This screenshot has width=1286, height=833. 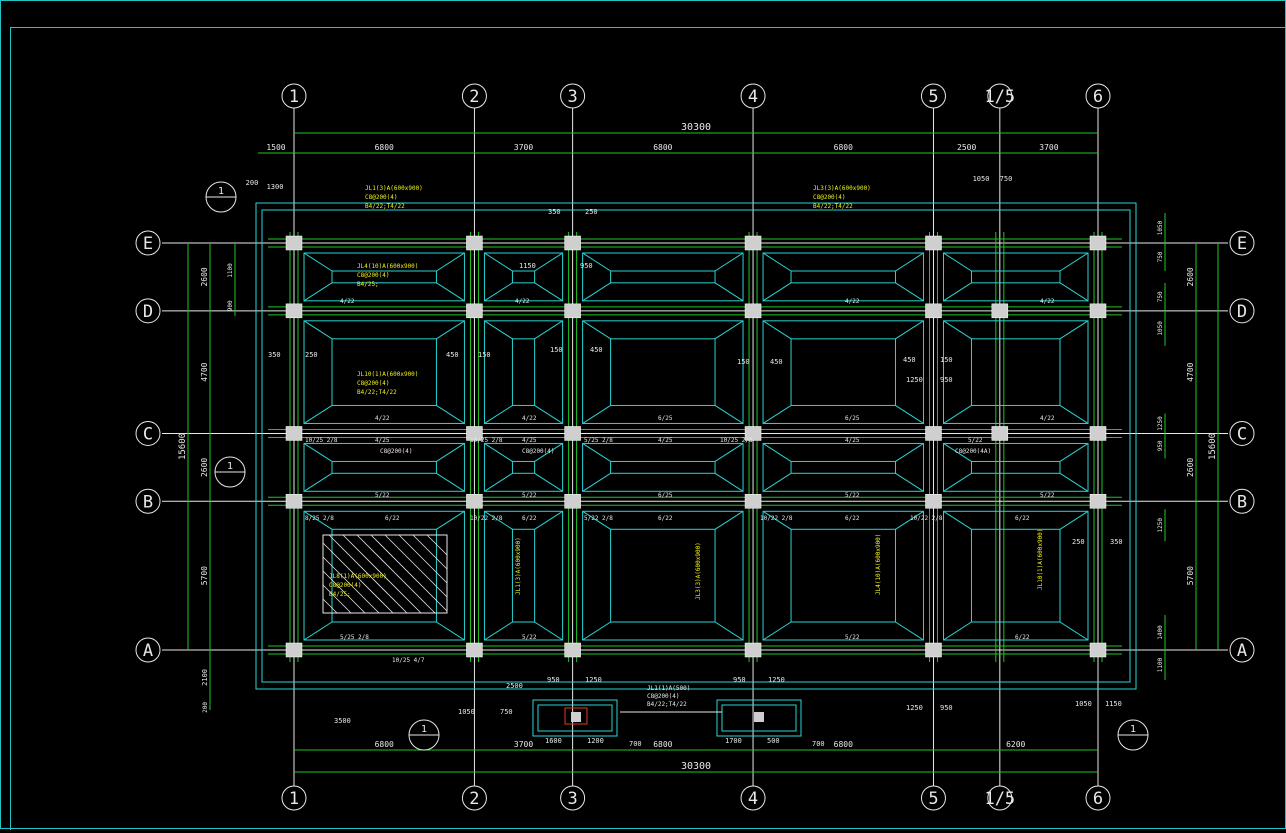 What do you see at coordinates (966, 147) in the screenshot?
I see `dim-text: 2500` at bounding box center [966, 147].